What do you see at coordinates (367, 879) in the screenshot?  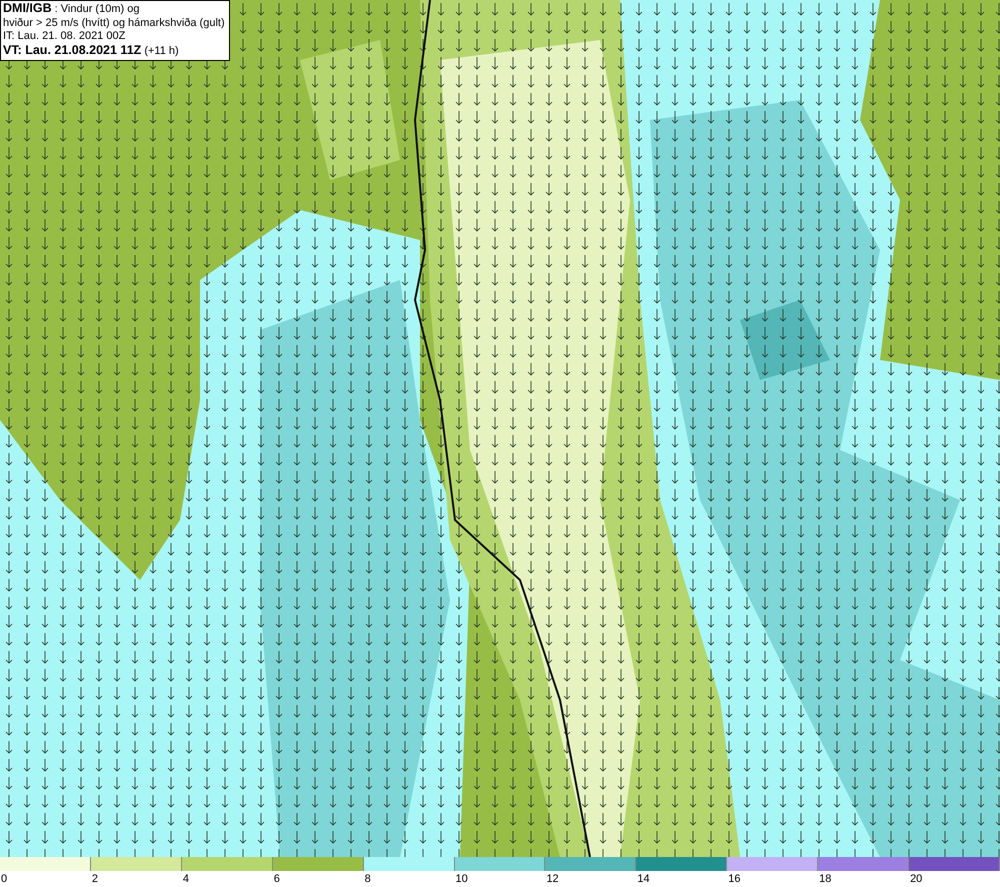 I see `scale-label: 8` at bounding box center [367, 879].